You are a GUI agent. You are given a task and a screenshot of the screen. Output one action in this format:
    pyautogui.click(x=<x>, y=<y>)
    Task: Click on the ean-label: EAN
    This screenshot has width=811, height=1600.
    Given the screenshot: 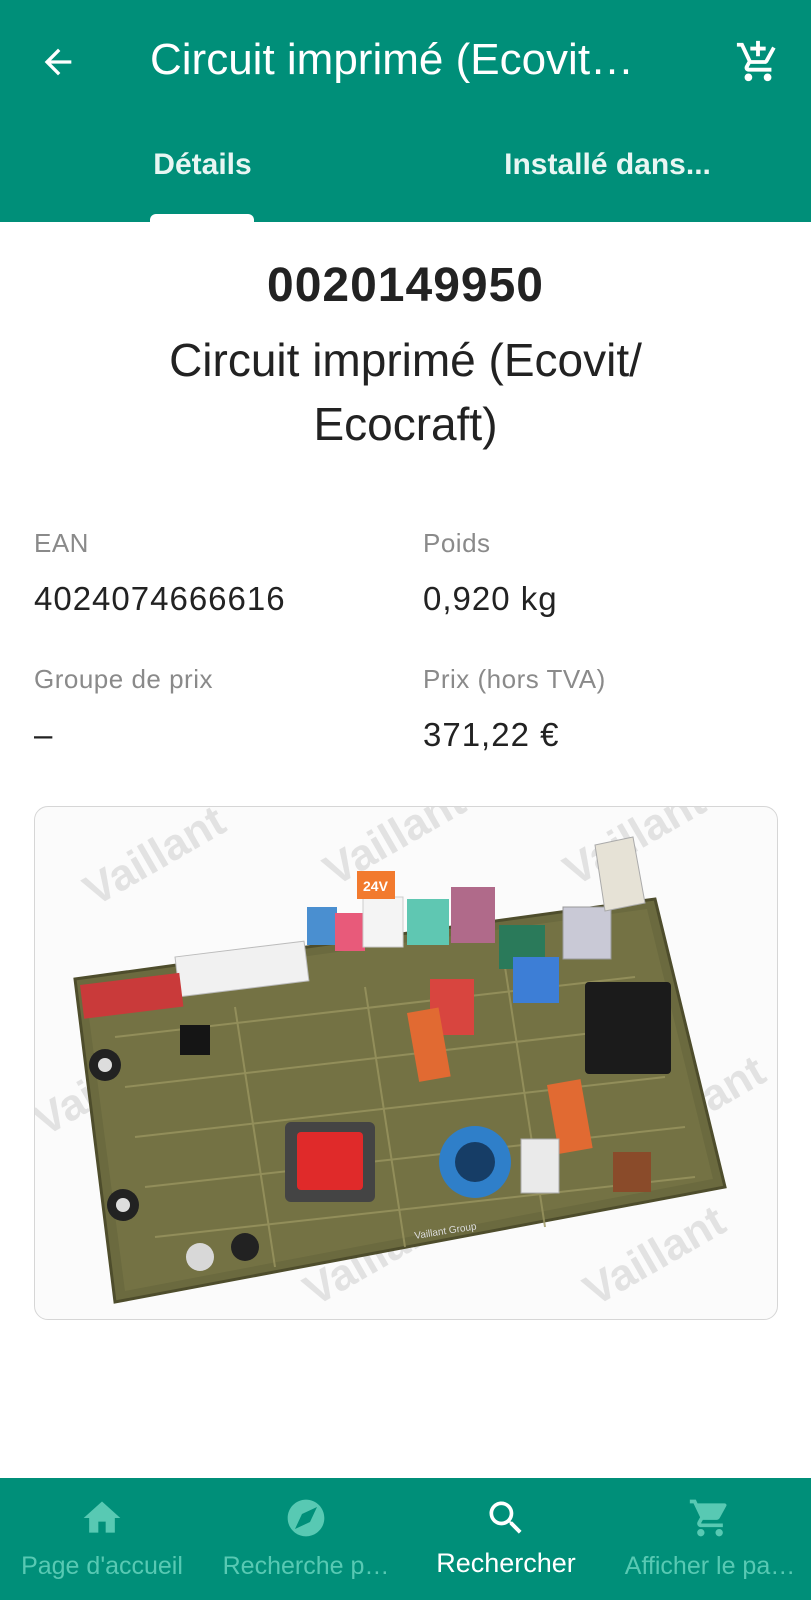 What is the action you would take?
    pyautogui.click(x=61, y=543)
    